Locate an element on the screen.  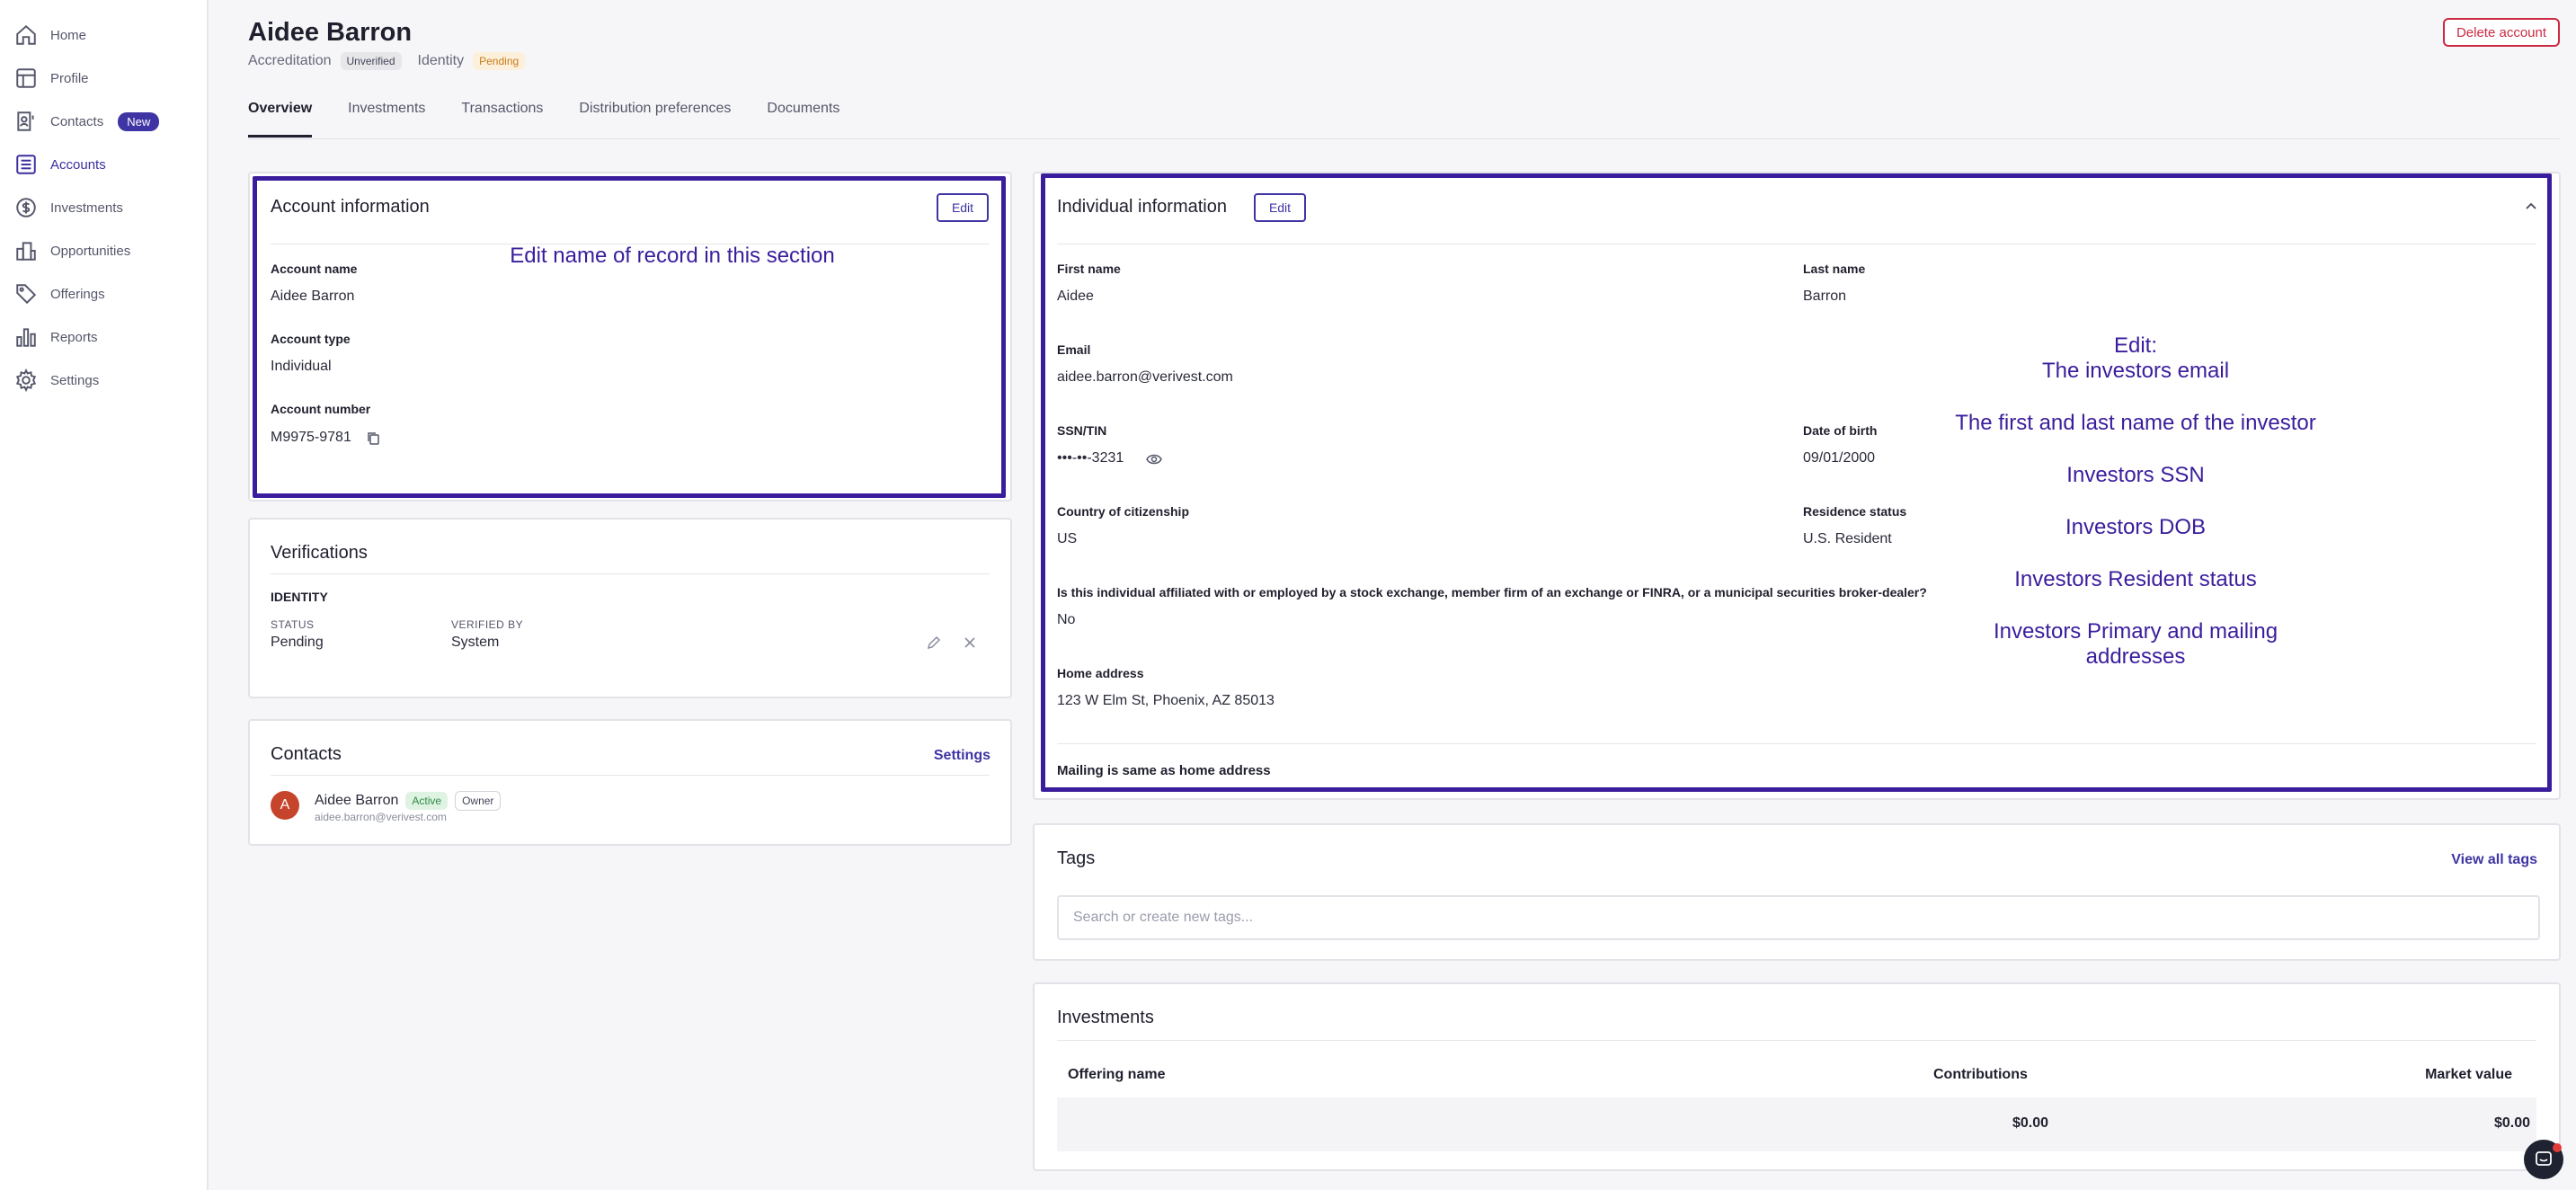
accreditation-label: Accreditation is located at coordinates (290, 61).